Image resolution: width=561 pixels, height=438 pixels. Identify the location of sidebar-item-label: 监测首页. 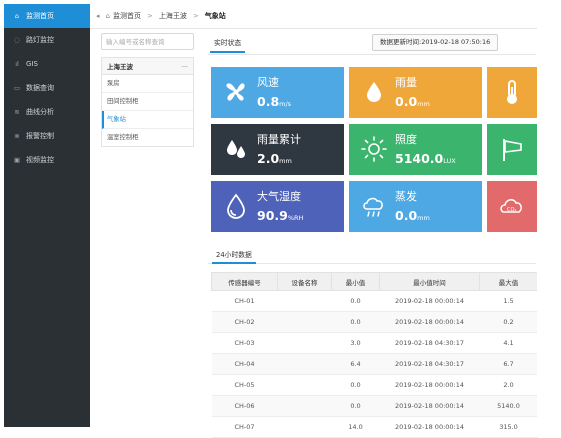
(40, 16).